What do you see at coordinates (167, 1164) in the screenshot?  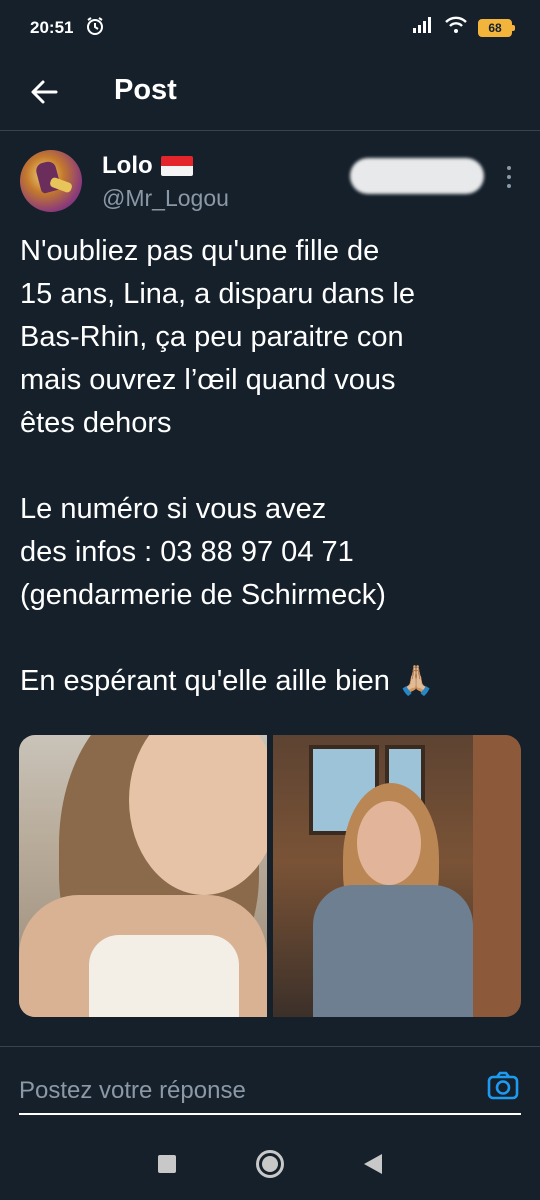 I see `recent-apps-icon` at bounding box center [167, 1164].